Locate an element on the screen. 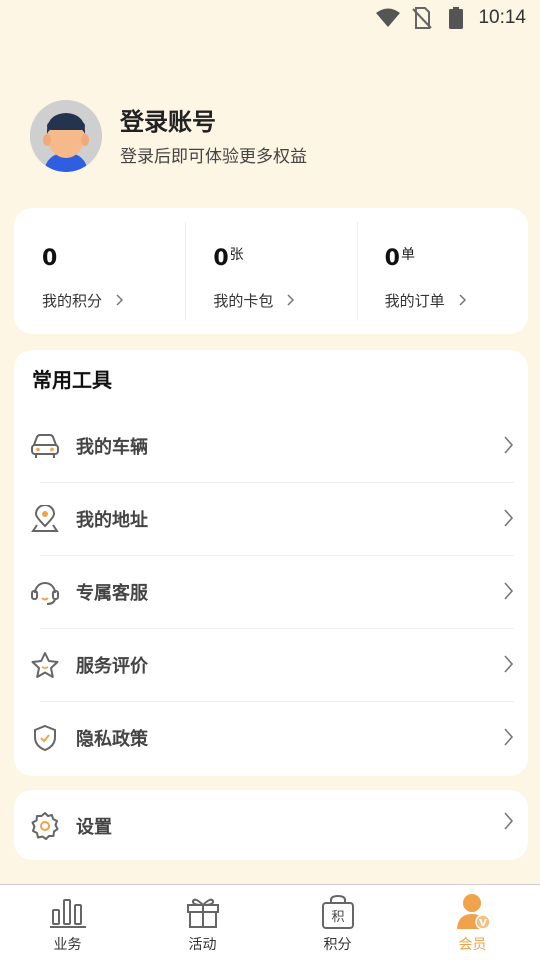  points-bag-icon: 积 is located at coordinates (338, 912).